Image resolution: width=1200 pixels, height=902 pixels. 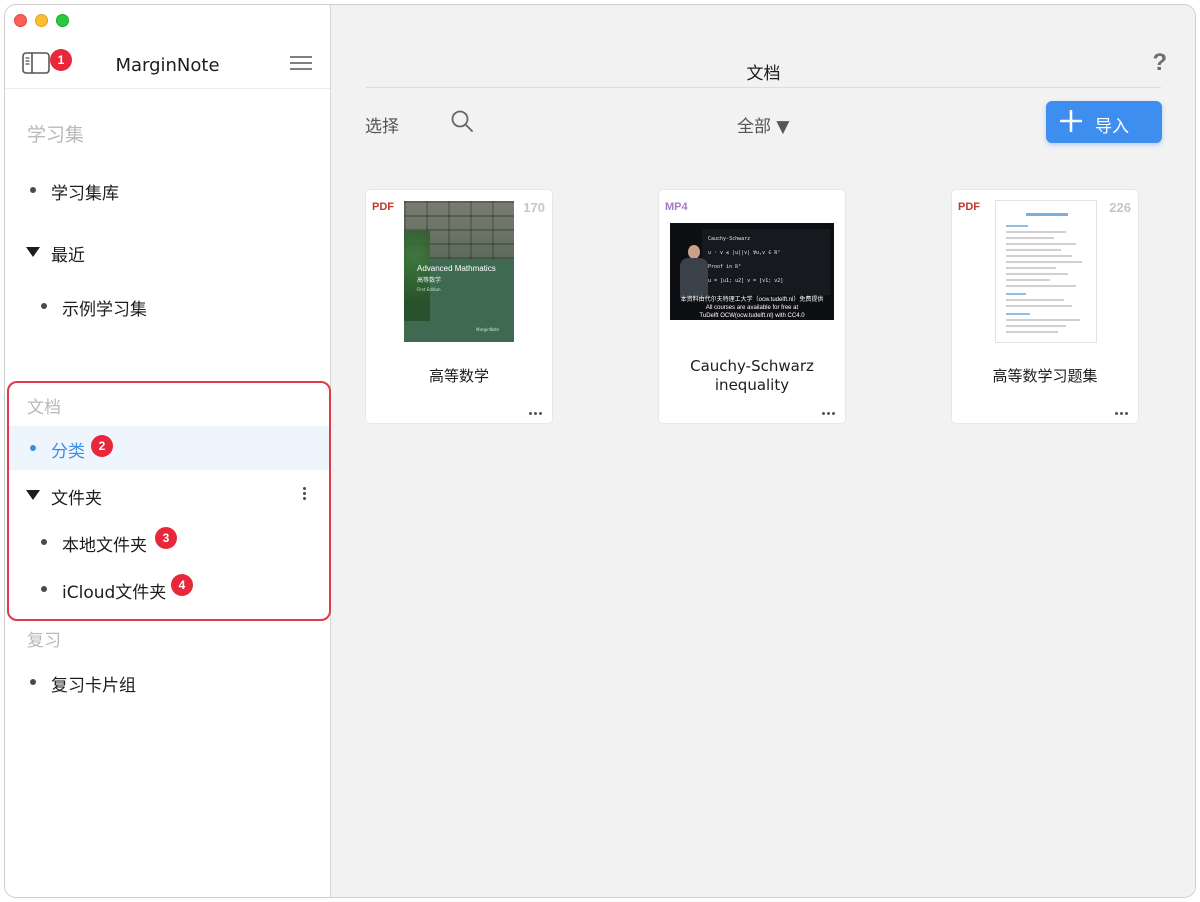 What do you see at coordinates (744, 253) in the screenshot?
I see `video-board-line: u · v ≤ |u||v| ∀u,v ∈ ℝⁿ` at bounding box center [744, 253].